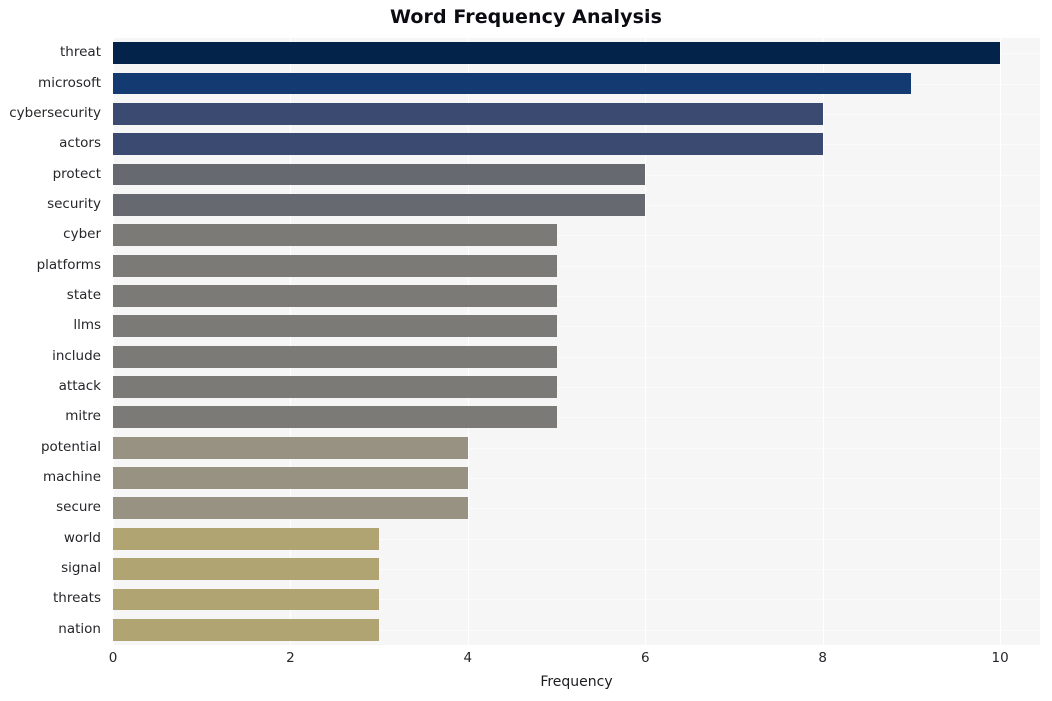 This screenshot has width=1052, height=701. What do you see at coordinates (80, 52) in the screenshot?
I see `y-tick-label: threat` at bounding box center [80, 52].